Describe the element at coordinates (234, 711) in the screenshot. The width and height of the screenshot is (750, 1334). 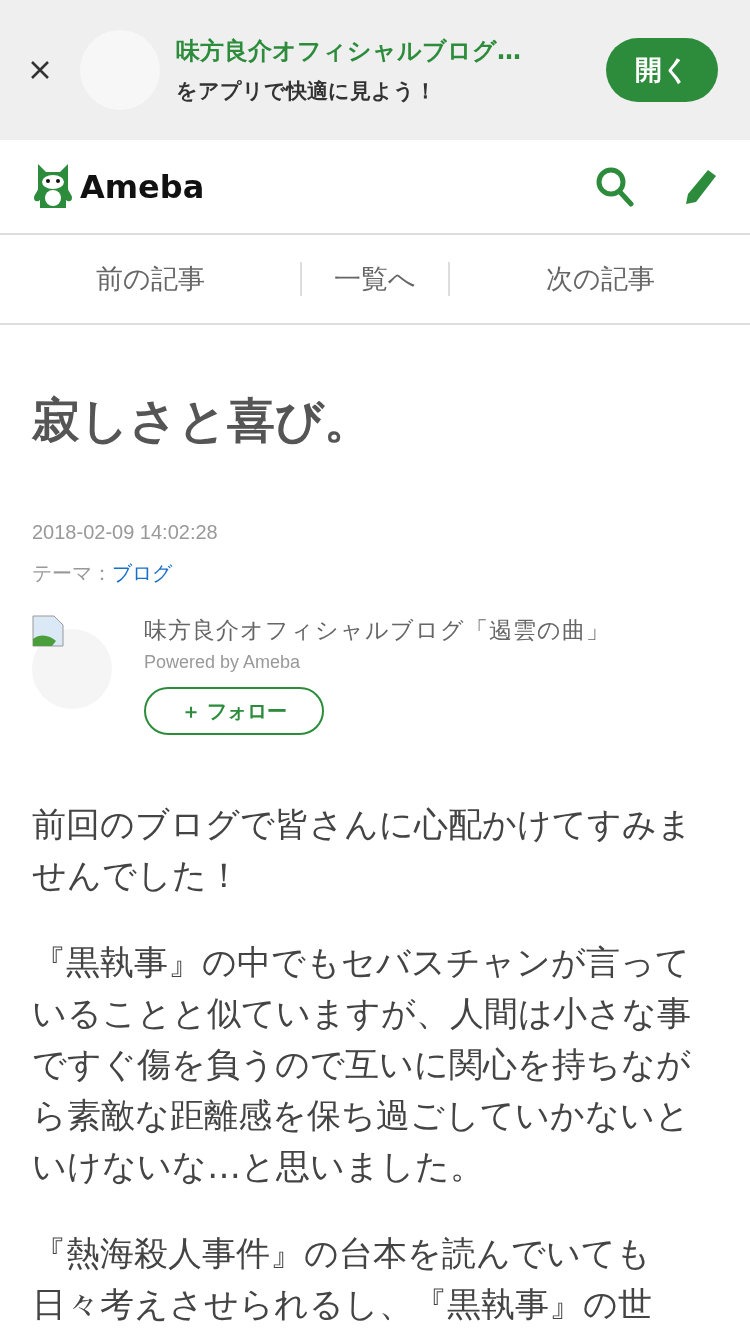
I see `follow-button: ＋ フォロー` at that location.